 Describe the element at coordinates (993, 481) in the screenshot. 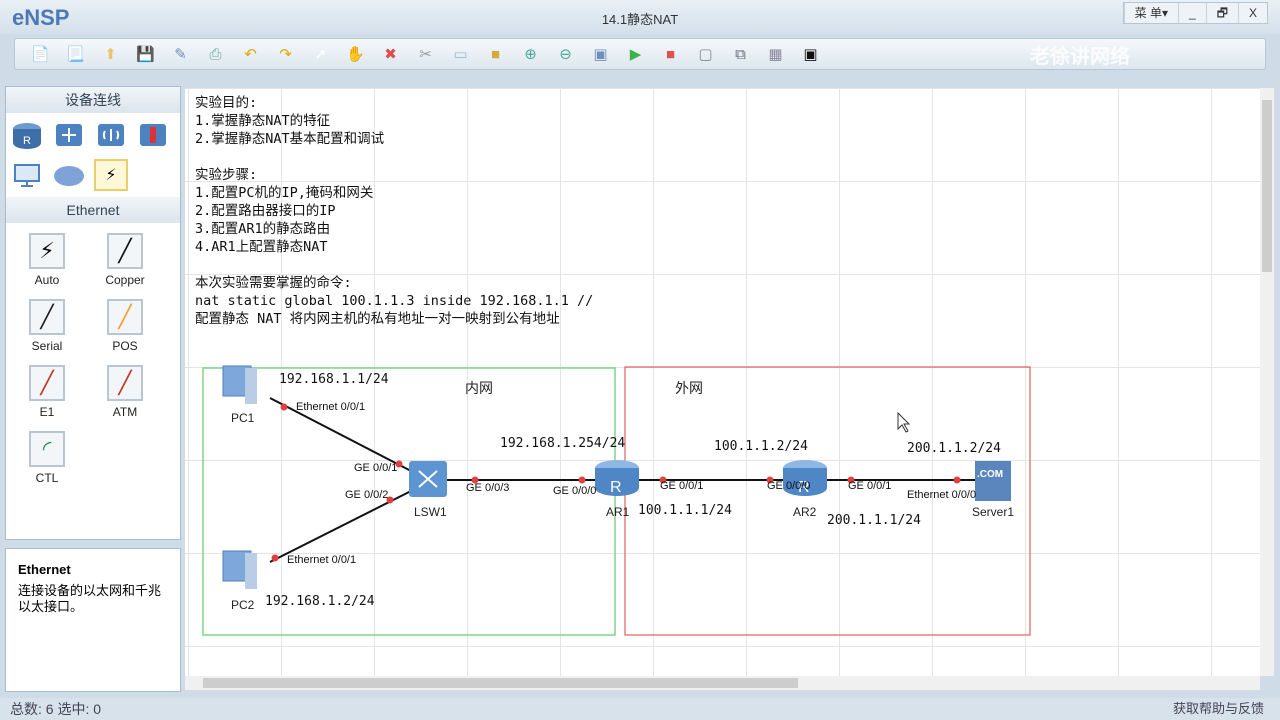

I see `server1-icon: .COM` at that location.